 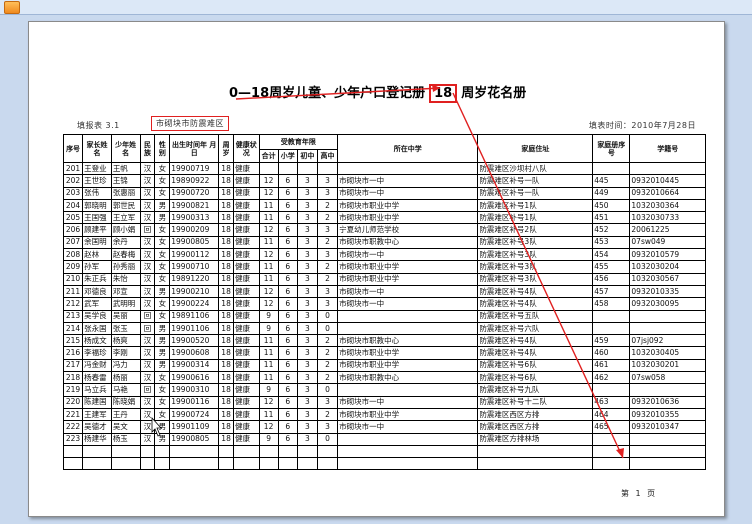 What do you see at coordinates (194, 193) in the screenshot?
I see `table-cell: 19900720` at bounding box center [194, 193].